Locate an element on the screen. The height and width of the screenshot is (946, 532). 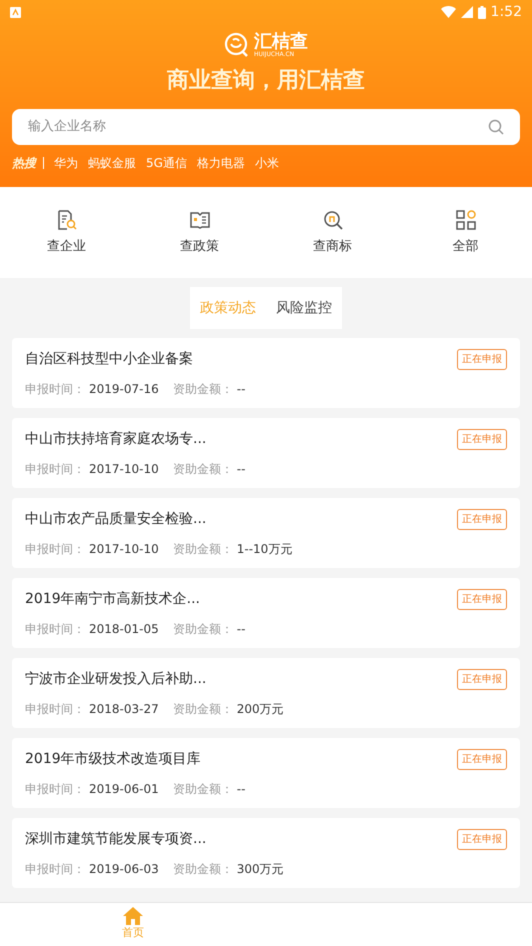
policy-card: 中山市扶持培育家庭农场专... 正在申报 申报时间： 2017-10-10 资助金额： -- is located at coordinates (266, 453).